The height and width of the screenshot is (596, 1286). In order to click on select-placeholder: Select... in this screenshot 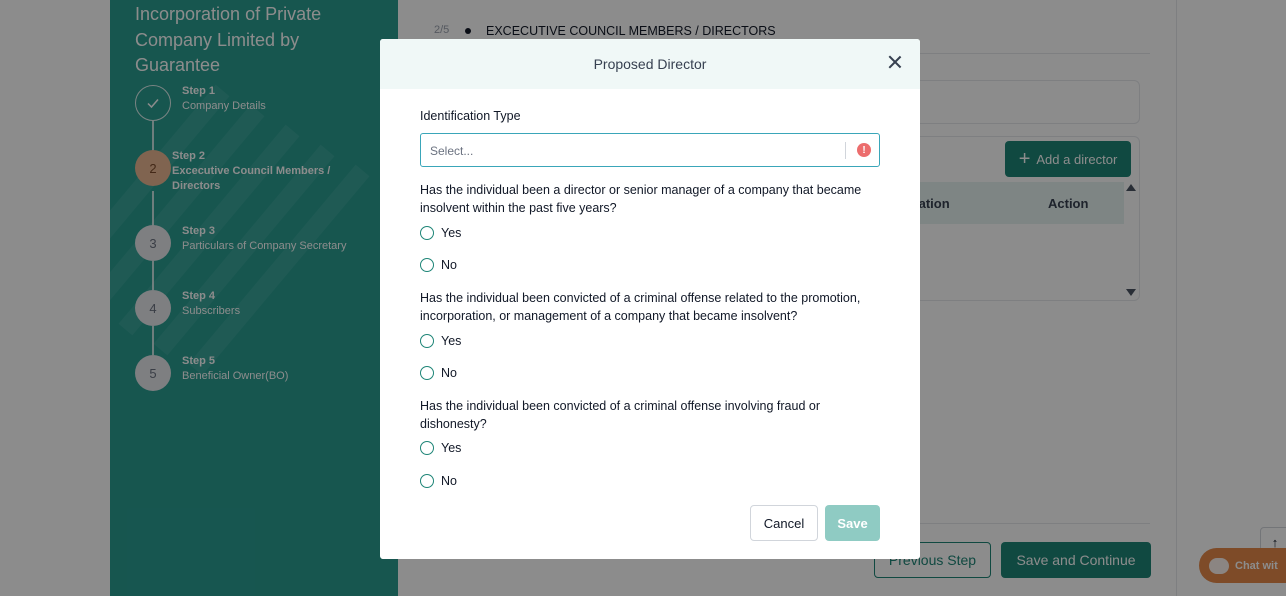, I will do `click(452, 151)`.